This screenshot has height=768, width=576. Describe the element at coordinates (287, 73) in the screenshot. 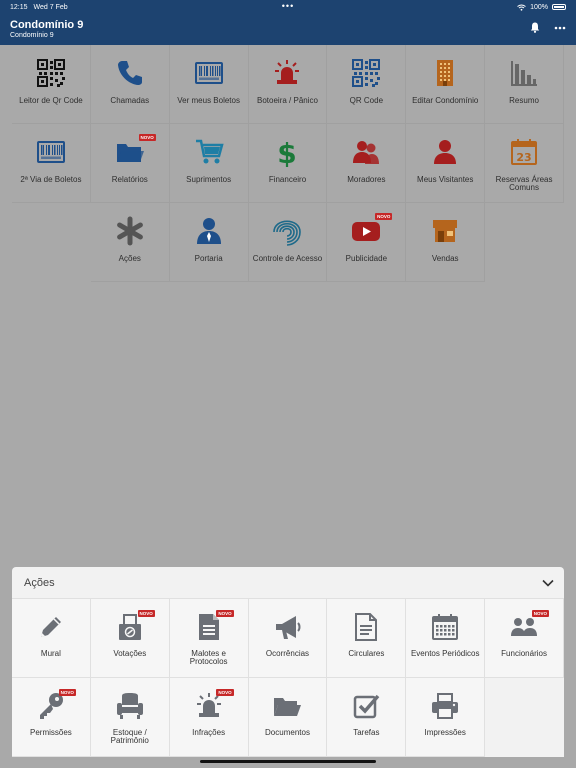

I see `siren-icon` at that location.